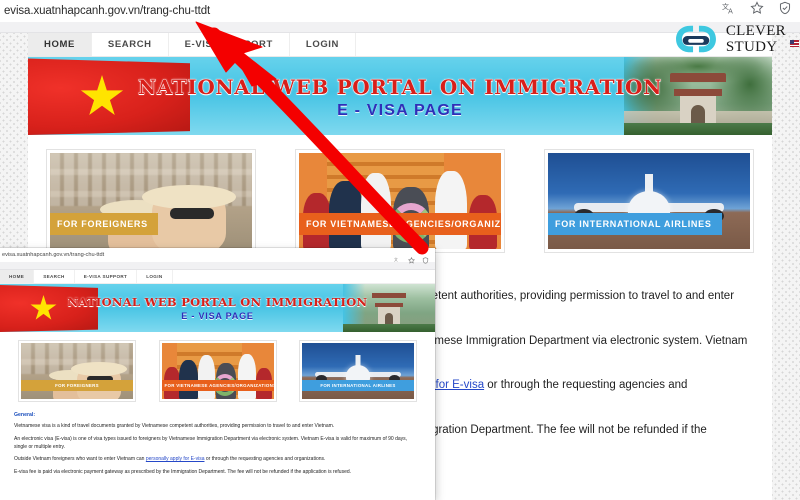 The width and height of the screenshot is (800, 500). I want to click on card-label-for-foreigners: FOR FOREIGNERS, so click(104, 224).